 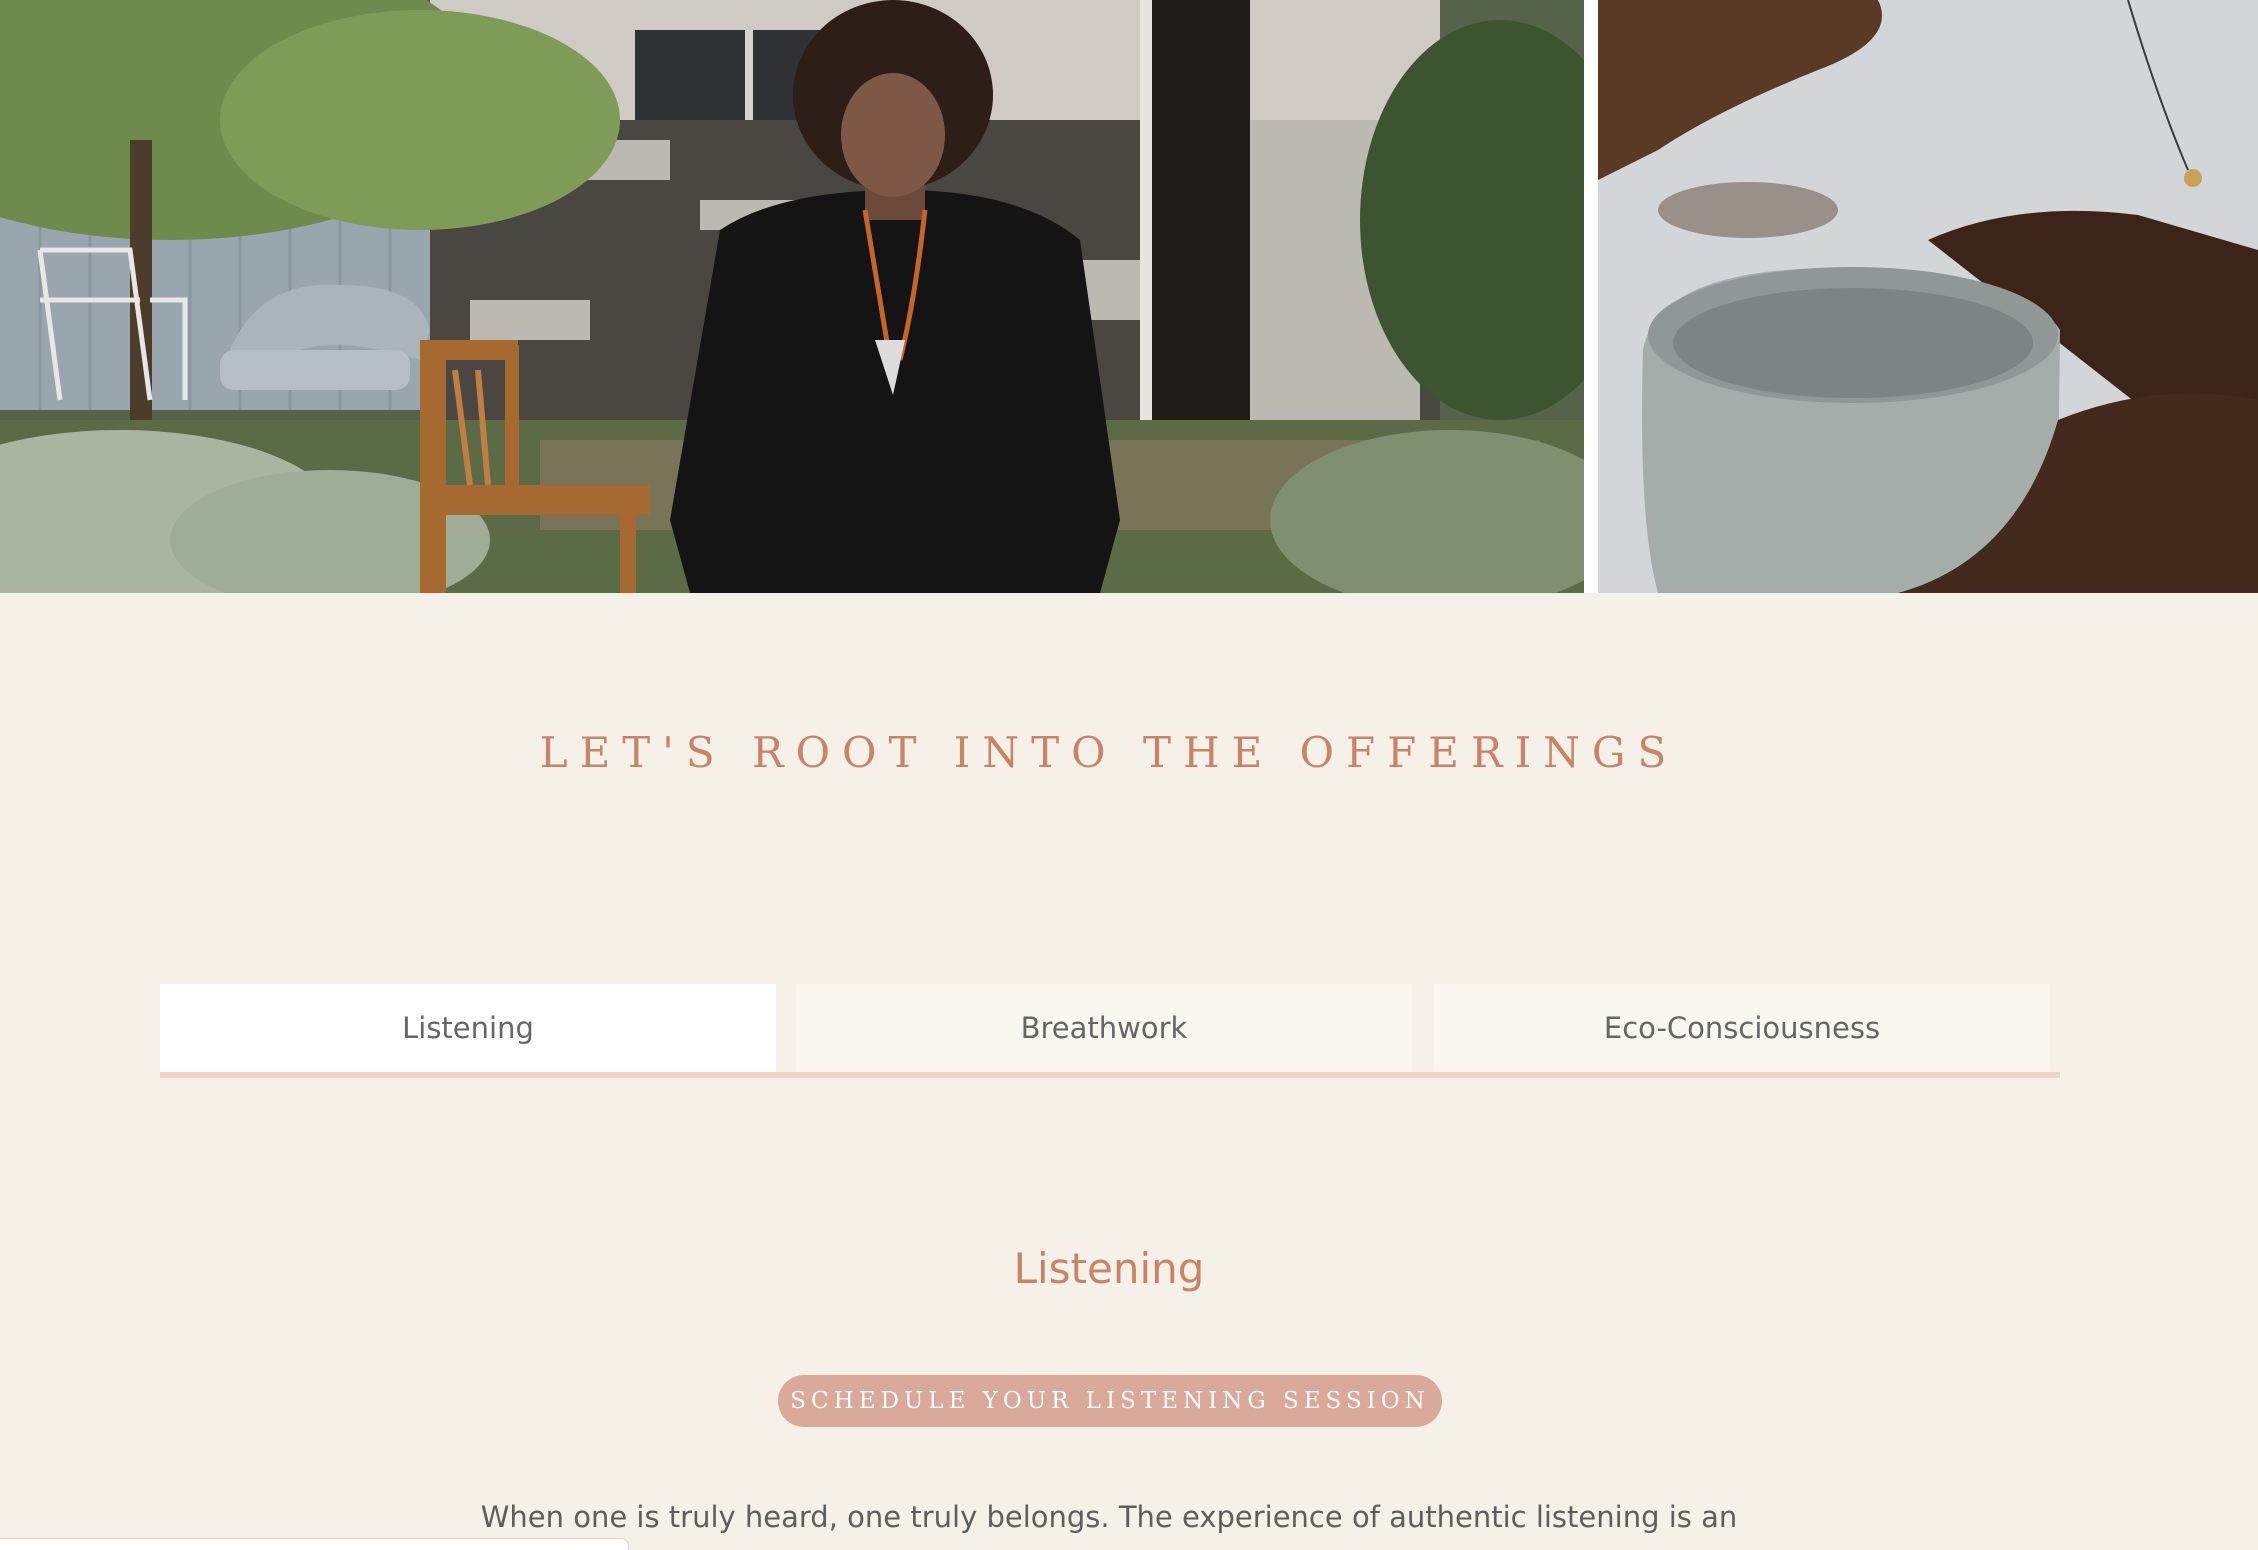 I want to click on tab-listening: Listening, so click(x=468, y=1028).